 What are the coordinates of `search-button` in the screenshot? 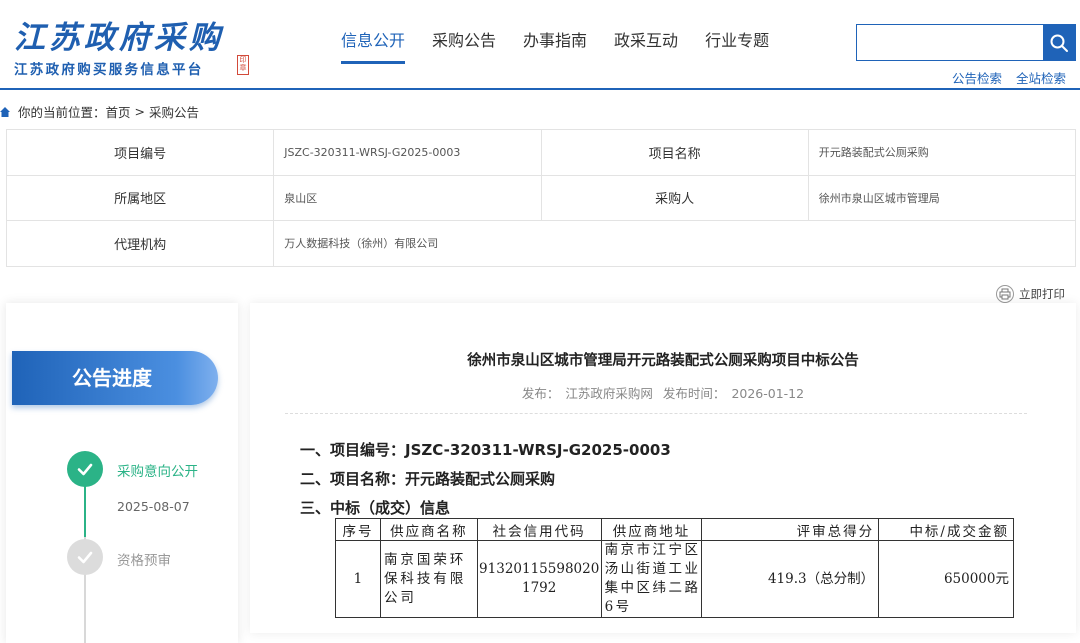 It's located at (1059, 42).